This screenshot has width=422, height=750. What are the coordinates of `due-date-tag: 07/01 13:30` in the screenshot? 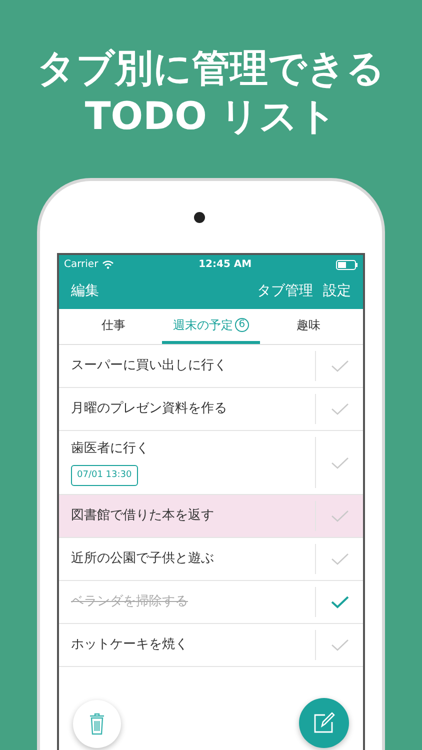 It's located at (104, 475).